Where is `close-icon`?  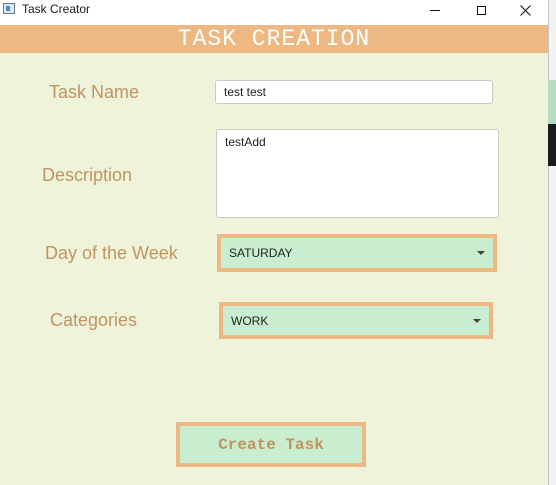 close-icon is located at coordinates (525, 10).